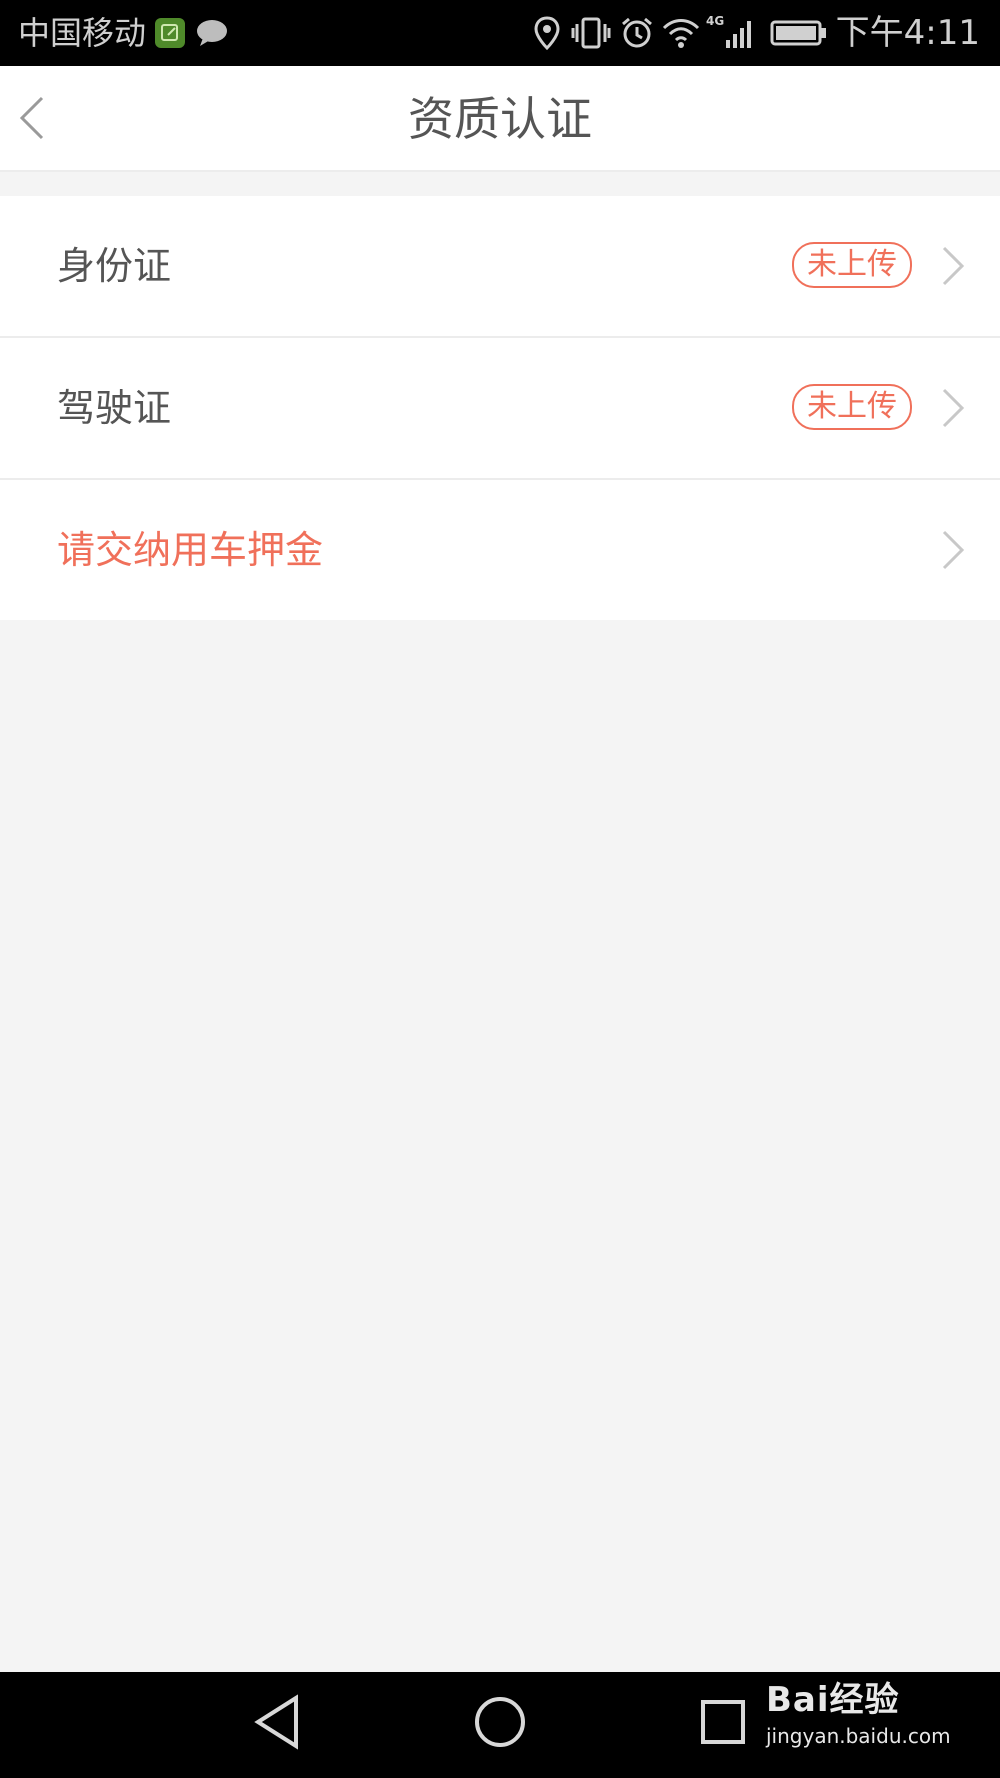  I want to click on nav-back-icon, so click(277, 1722).